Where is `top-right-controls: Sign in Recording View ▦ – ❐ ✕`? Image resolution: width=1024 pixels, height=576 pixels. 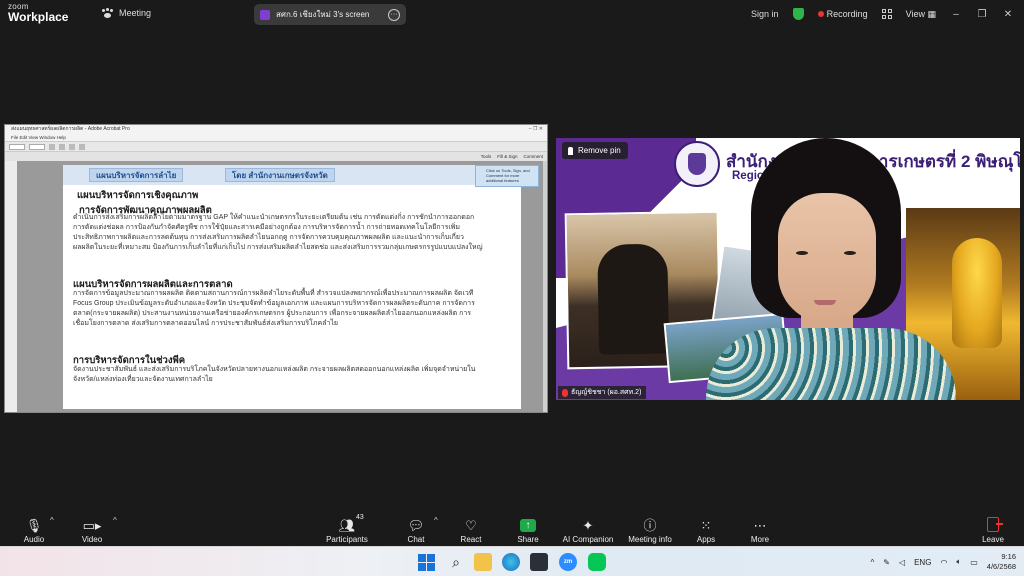 top-right-controls: Sign in Recording View ▦ – ❐ ✕ is located at coordinates (882, 14).